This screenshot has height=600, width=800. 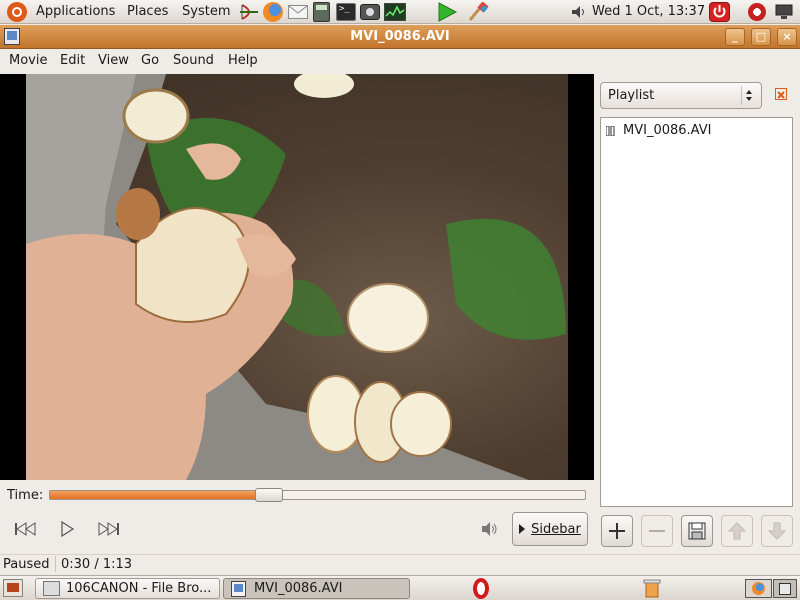 I want to click on arrow-up-icon, so click(x=737, y=531).